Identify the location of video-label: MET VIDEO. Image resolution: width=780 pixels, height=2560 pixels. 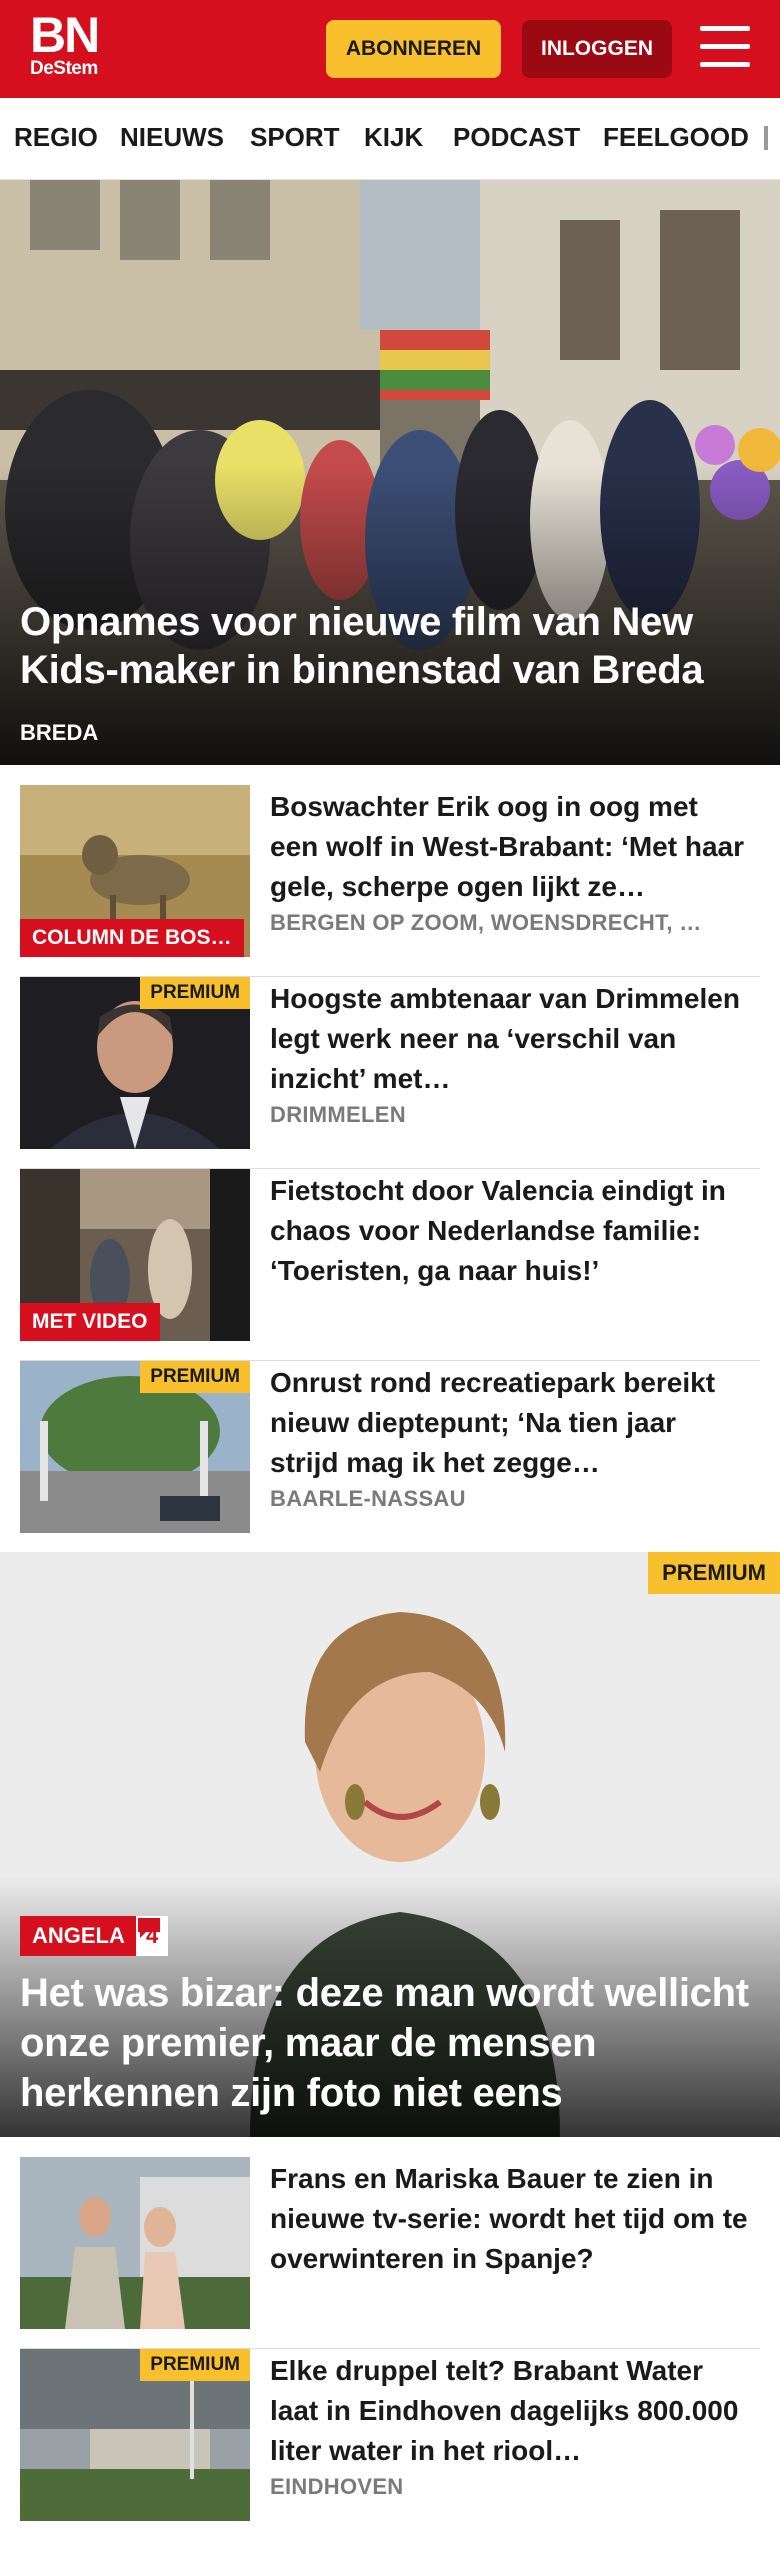
(90, 1322).